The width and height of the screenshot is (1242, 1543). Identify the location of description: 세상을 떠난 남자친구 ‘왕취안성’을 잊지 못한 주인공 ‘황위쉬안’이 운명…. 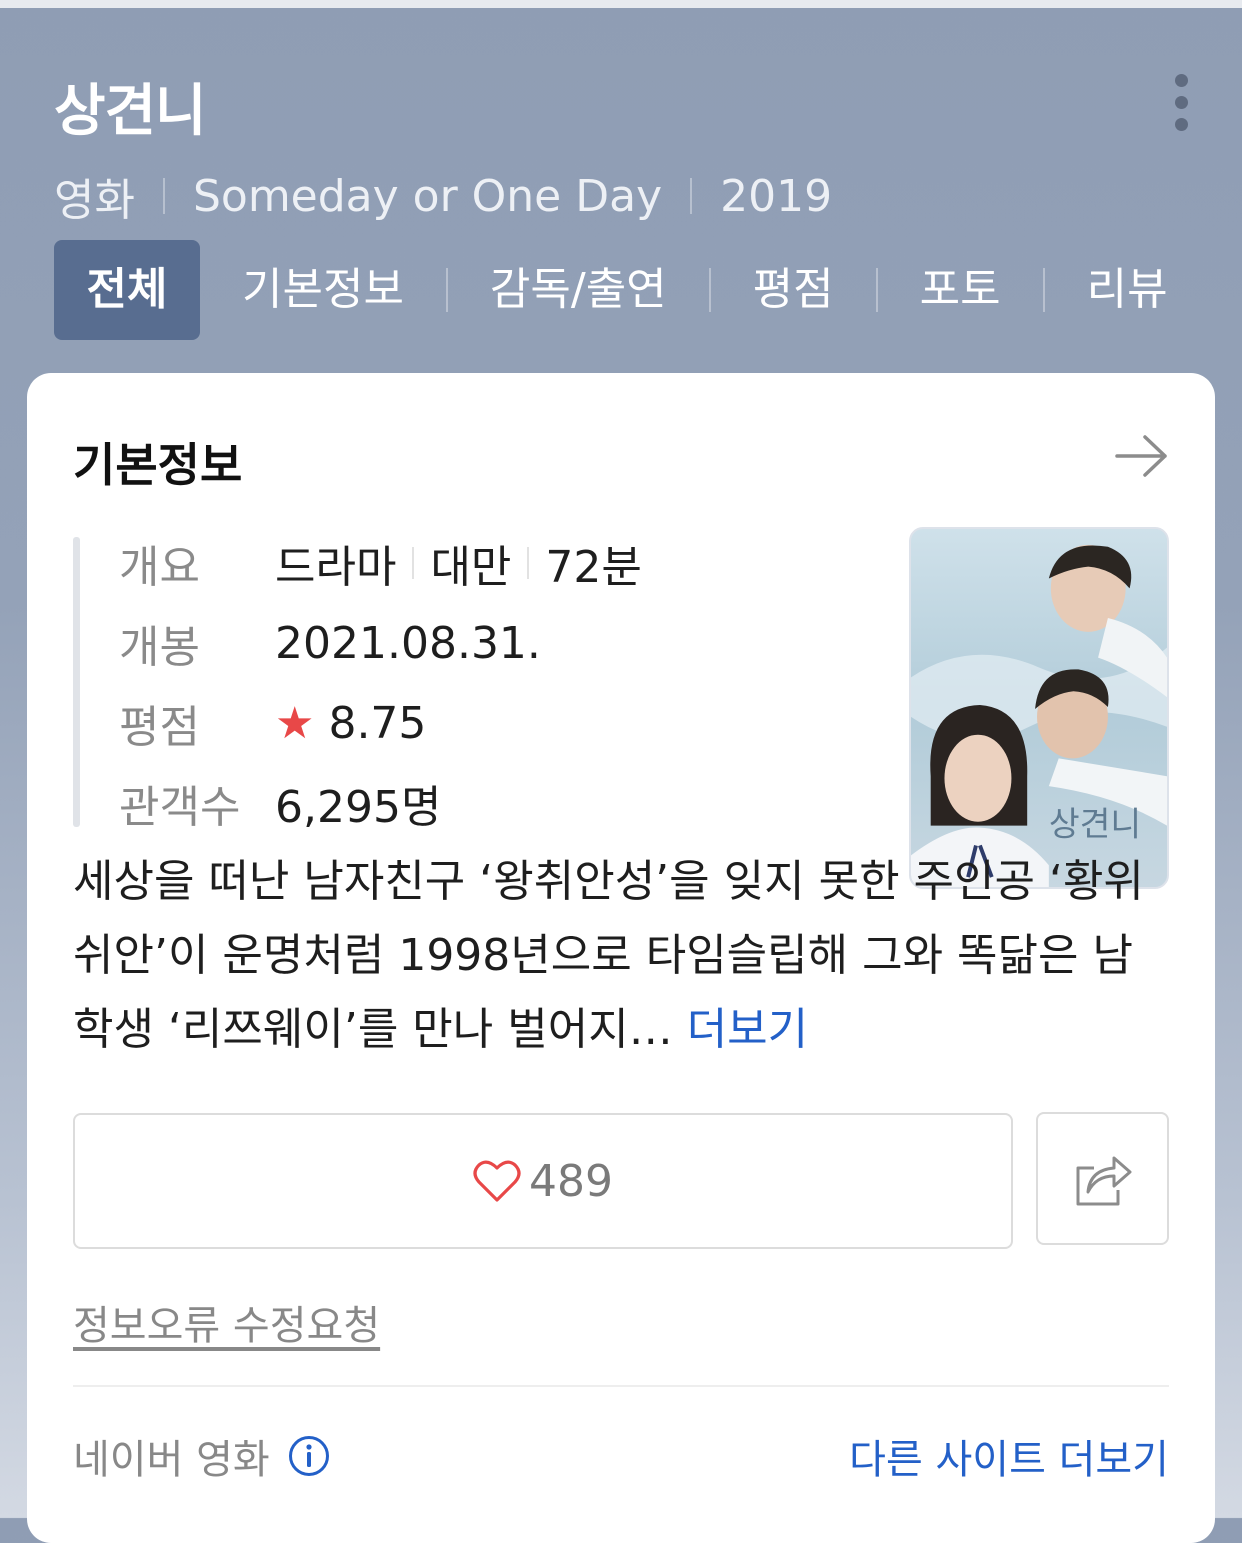
(623, 956).